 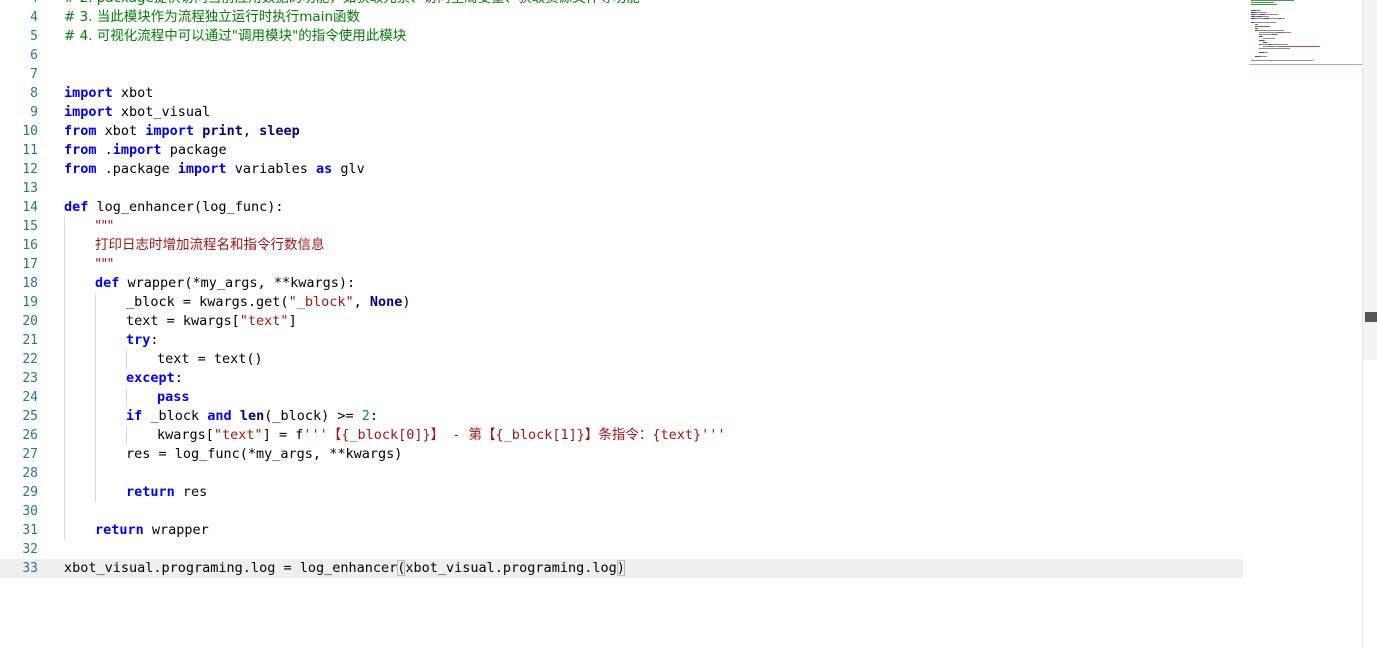 I want to click on line-code: if _block and len(_block) >= 2:, so click(x=221, y=416).